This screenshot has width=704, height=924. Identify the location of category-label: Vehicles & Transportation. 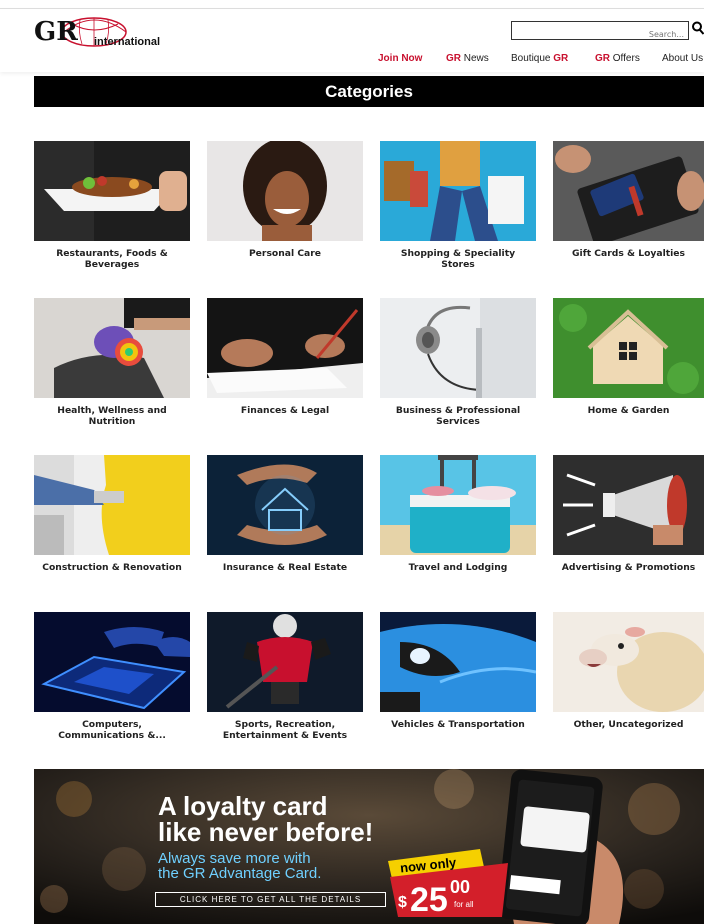
(458, 724).